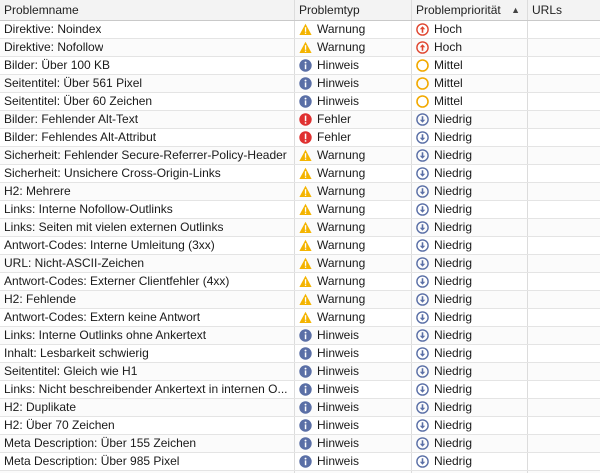 The image size is (600, 473). Describe the element at coordinates (147, 461) in the screenshot. I see `problem-name-cell: Meta Description: Über 985 Pixel` at that location.